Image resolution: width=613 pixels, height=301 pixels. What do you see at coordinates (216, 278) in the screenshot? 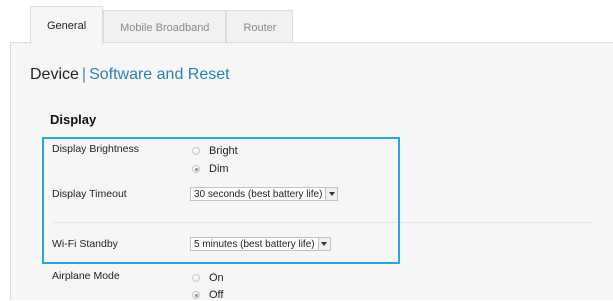
I see `radio-label: On` at bounding box center [216, 278].